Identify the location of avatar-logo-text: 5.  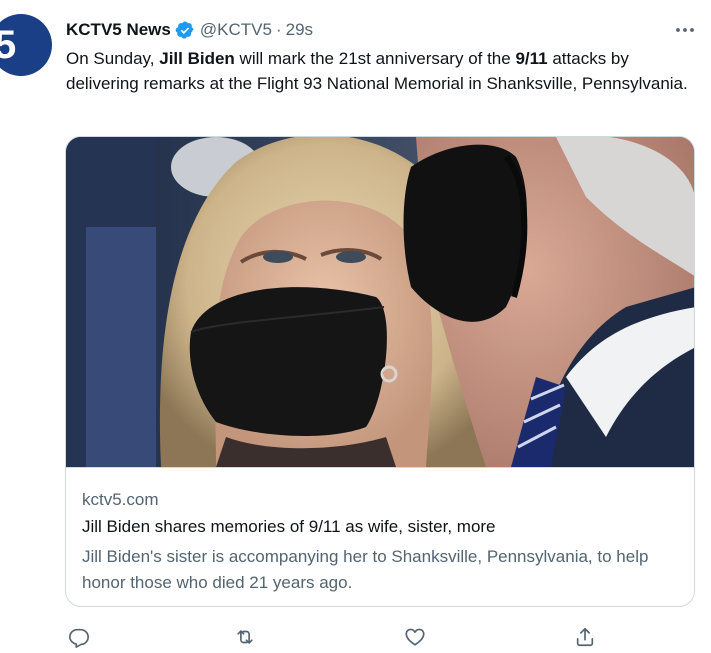
(8, 45).